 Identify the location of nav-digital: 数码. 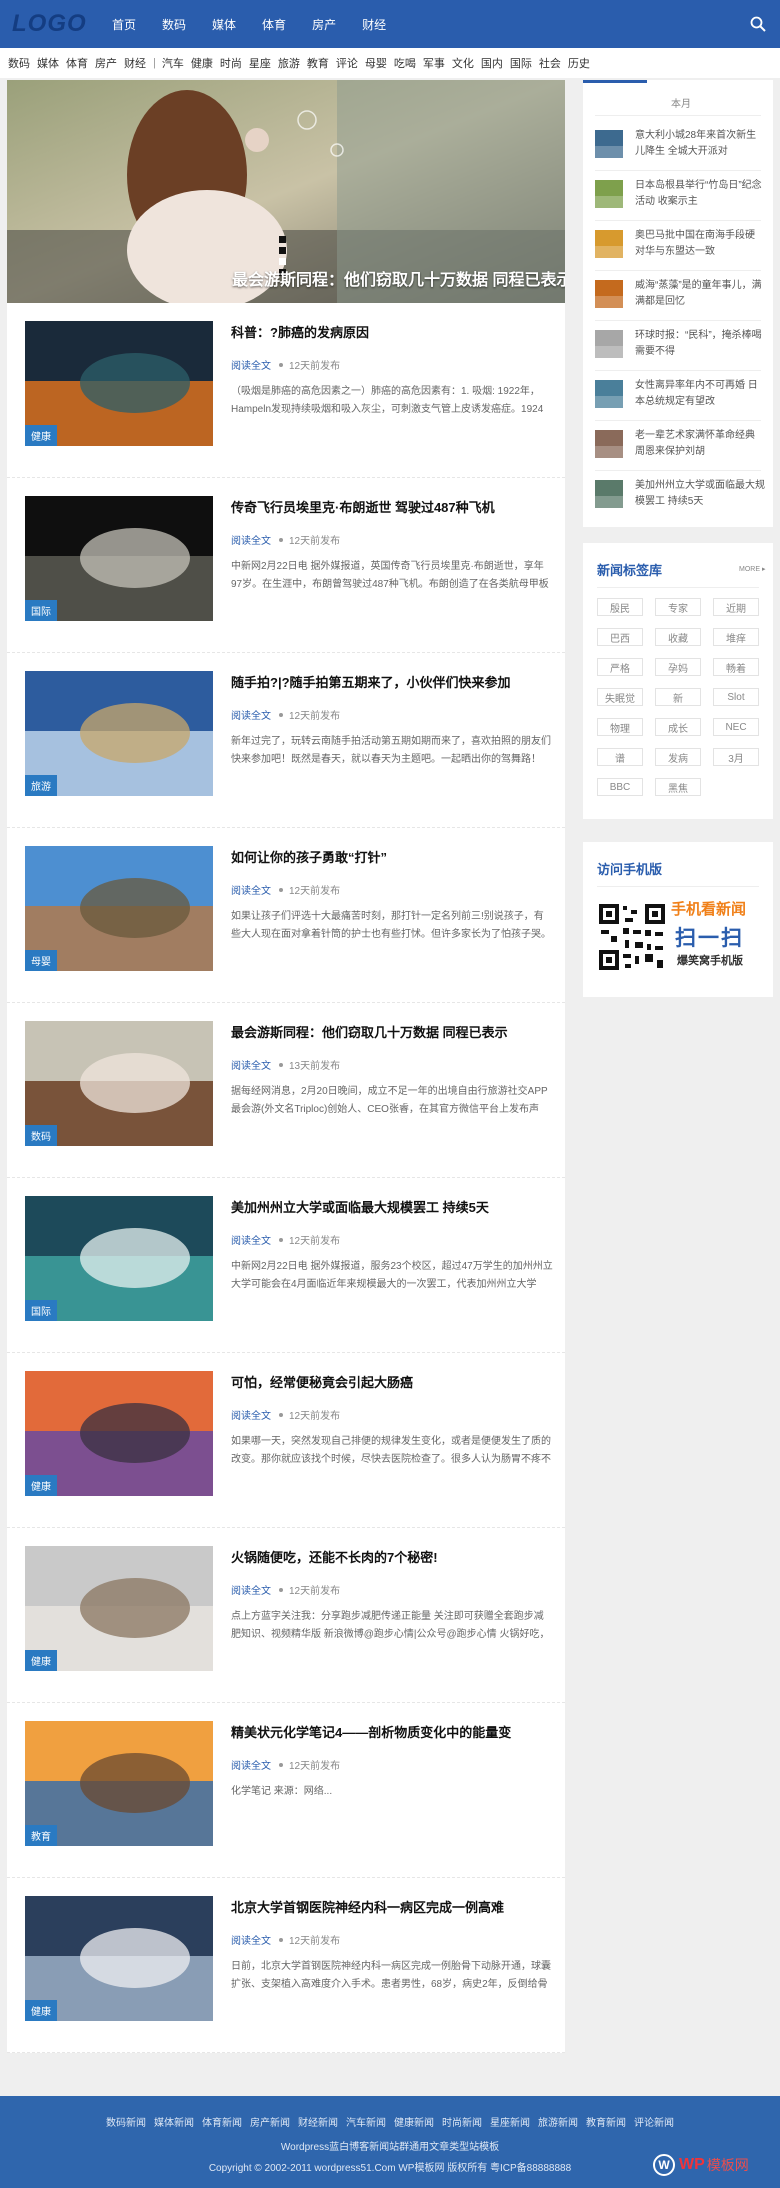
(174, 24).